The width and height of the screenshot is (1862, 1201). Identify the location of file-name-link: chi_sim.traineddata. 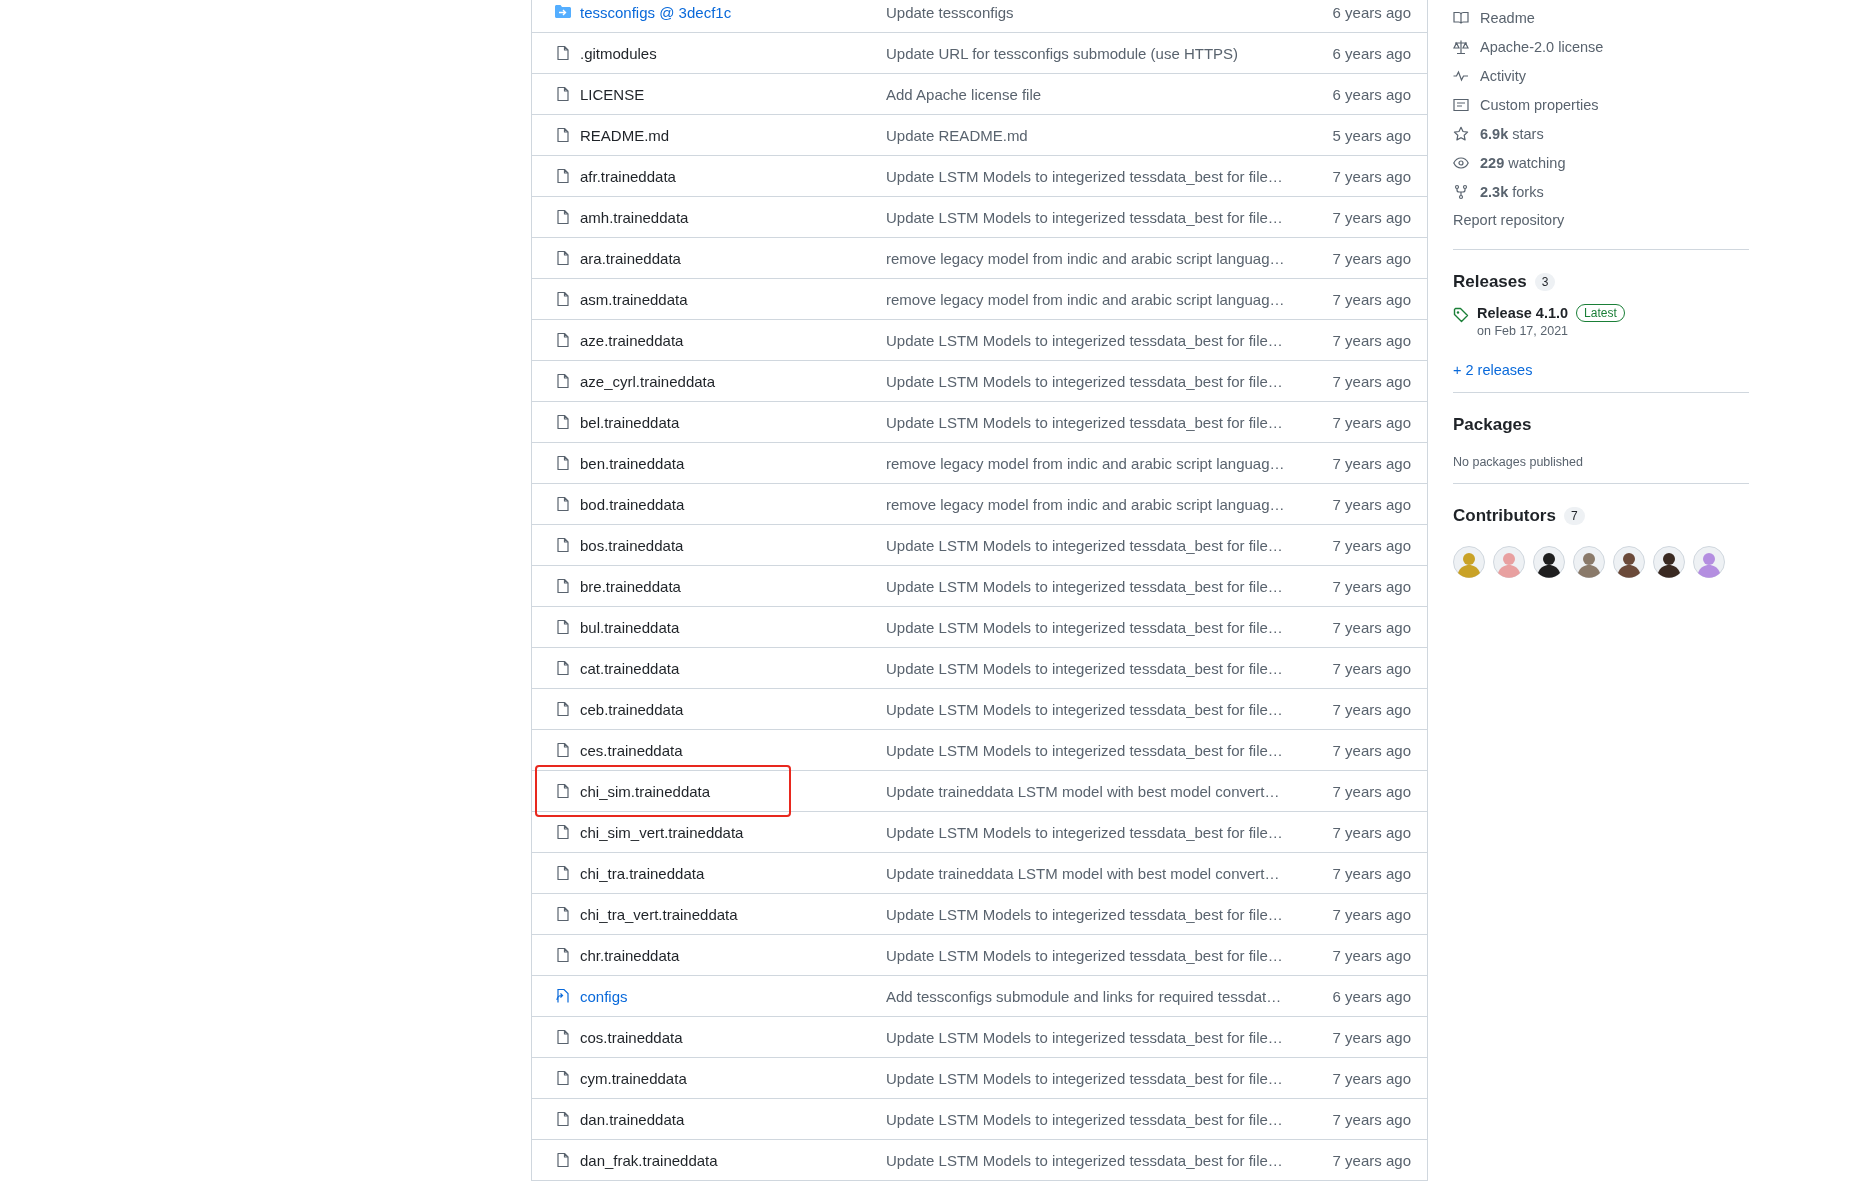
(645, 791).